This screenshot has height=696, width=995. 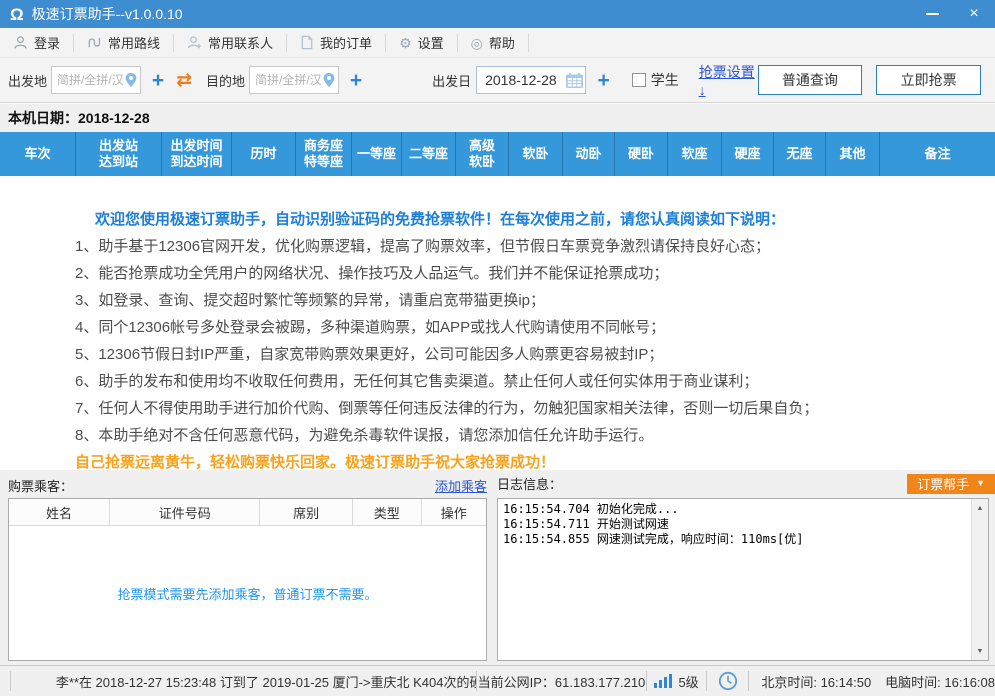 I want to click on normal-query-button: 普通查询, so click(x=810, y=80).